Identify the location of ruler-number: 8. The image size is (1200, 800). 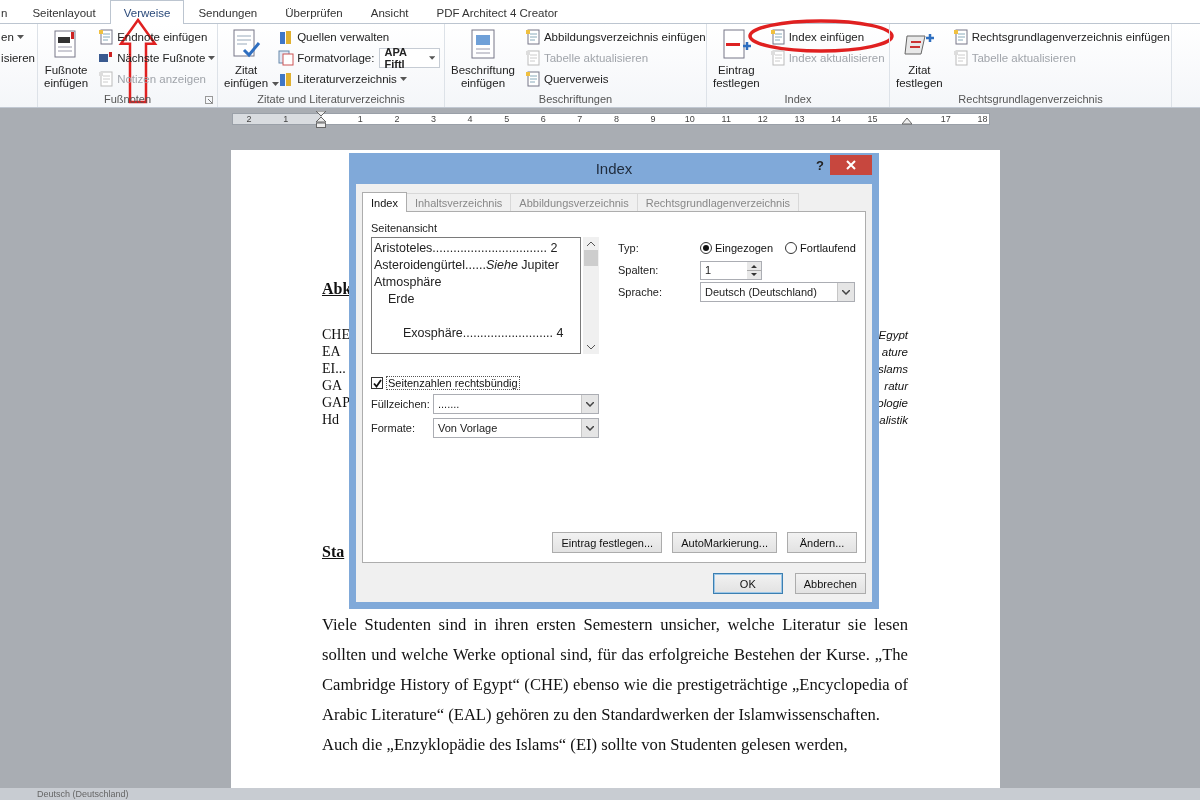
(616, 119).